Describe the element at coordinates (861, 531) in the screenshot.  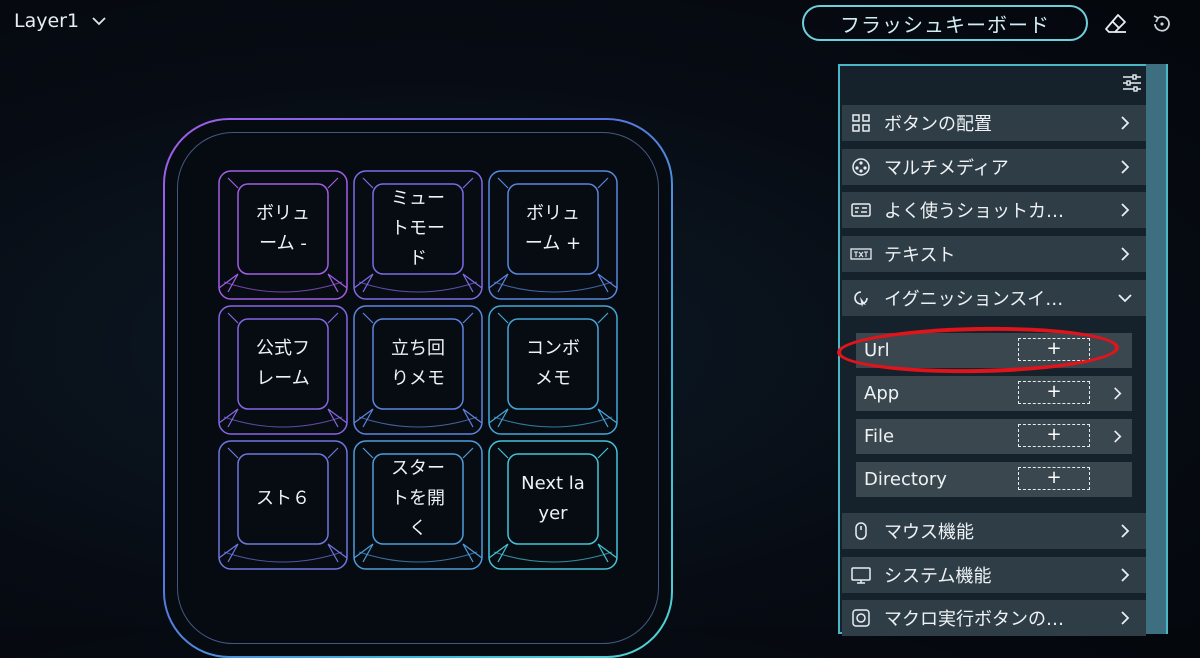
I see `mouse-icon` at that location.